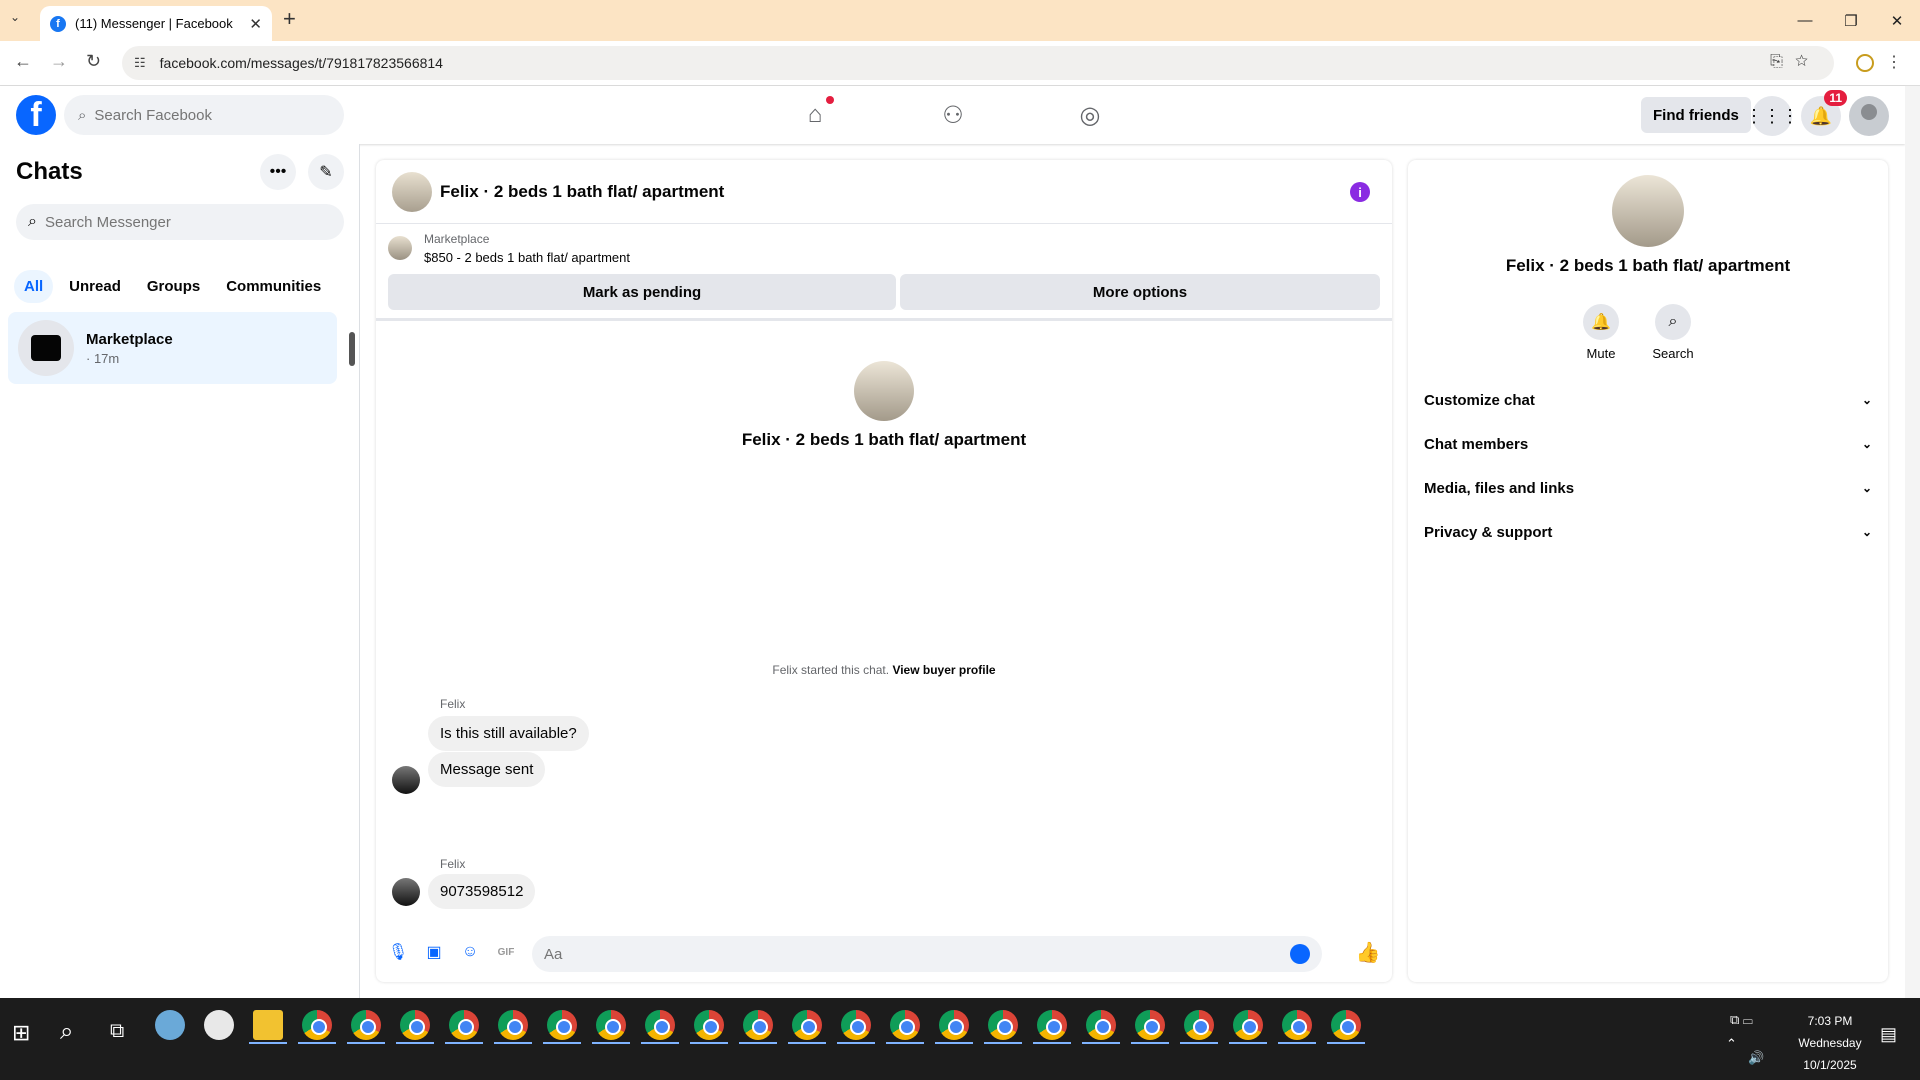 The image size is (1920, 1080). I want to click on groups-icon: ◎, so click(1090, 115).